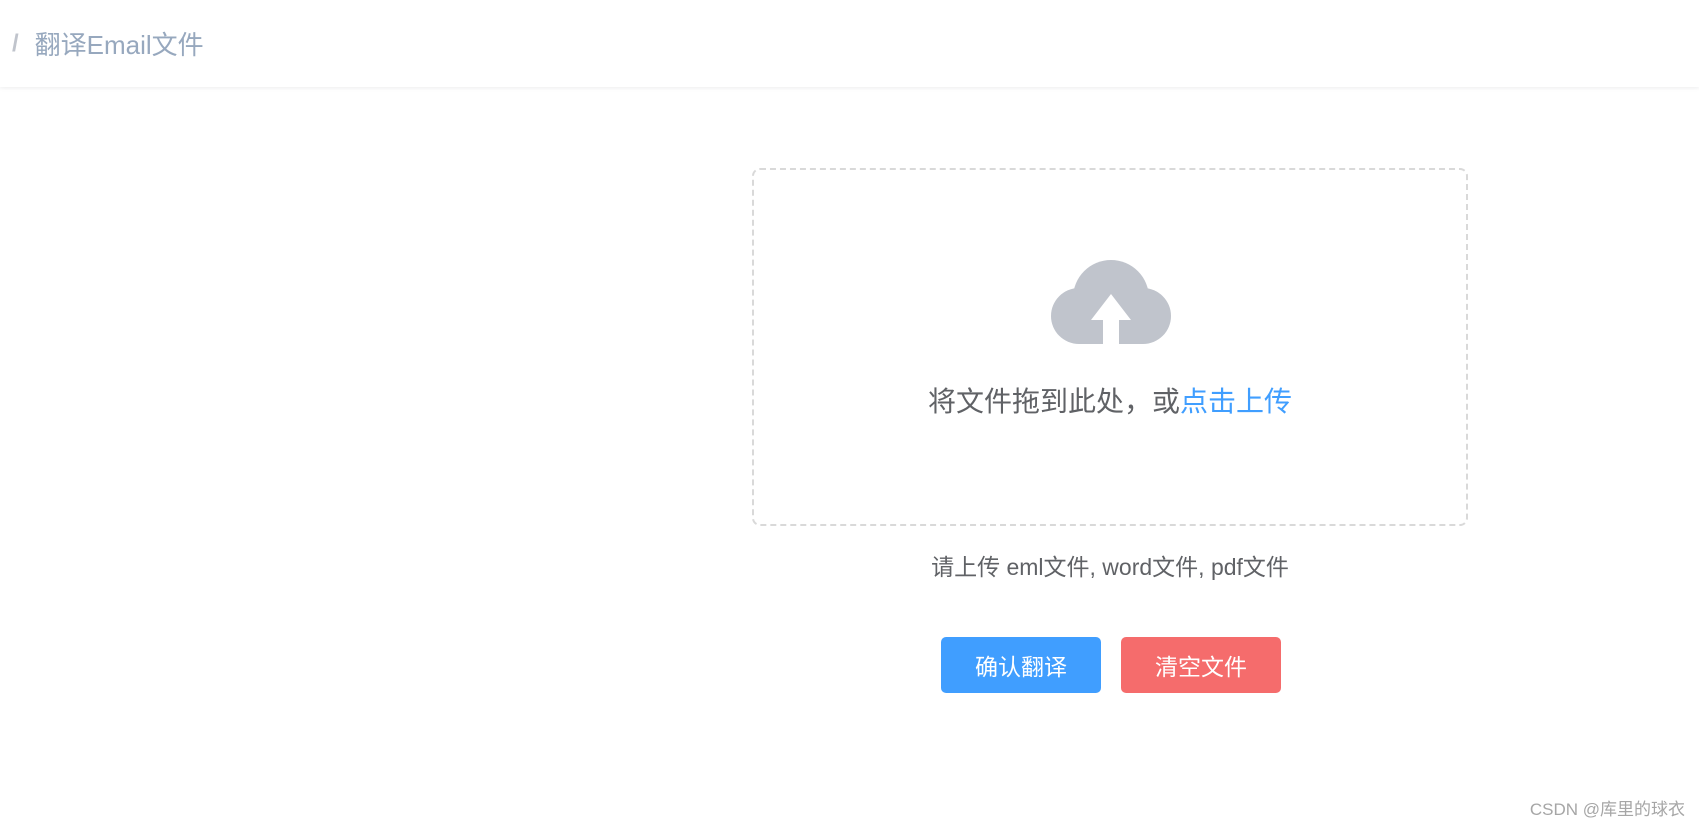 This screenshot has height=832, width=1699. Describe the element at coordinates (1201, 665) in the screenshot. I see `clear-files-button: 清空文件` at that location.